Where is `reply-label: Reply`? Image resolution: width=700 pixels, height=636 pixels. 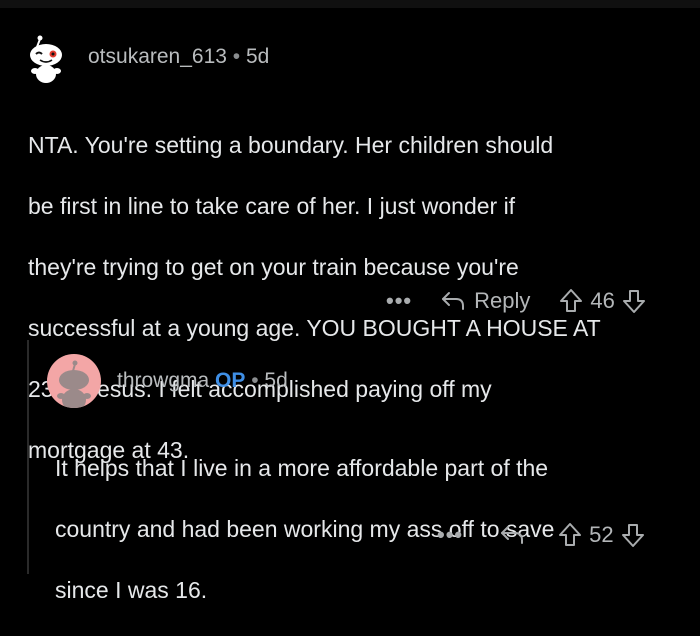 reply-label: Reply is located at coordinates (502, 300).